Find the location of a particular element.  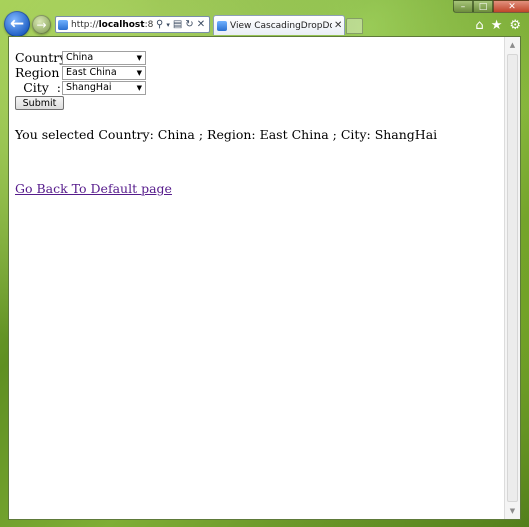

country-select-value: China is located at coordinates (80, 57).